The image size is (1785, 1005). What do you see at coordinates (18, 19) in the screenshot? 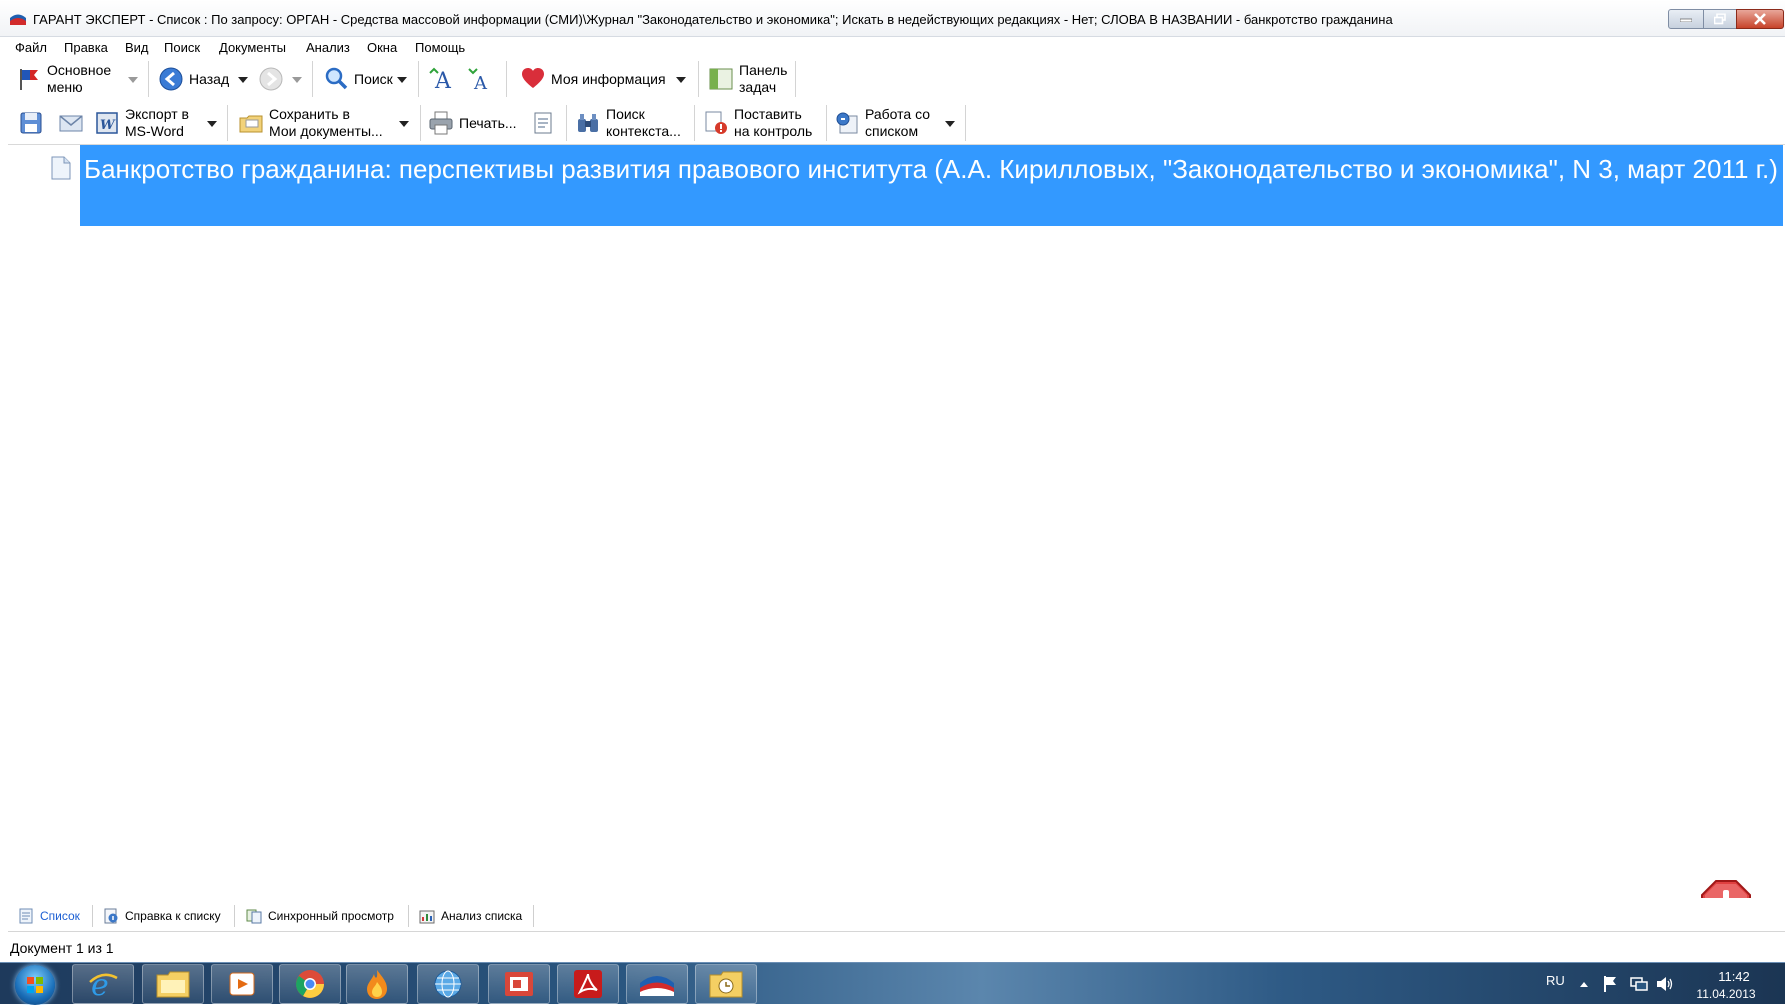
I see `garant-app-icon` at bounding box center [18, 19].